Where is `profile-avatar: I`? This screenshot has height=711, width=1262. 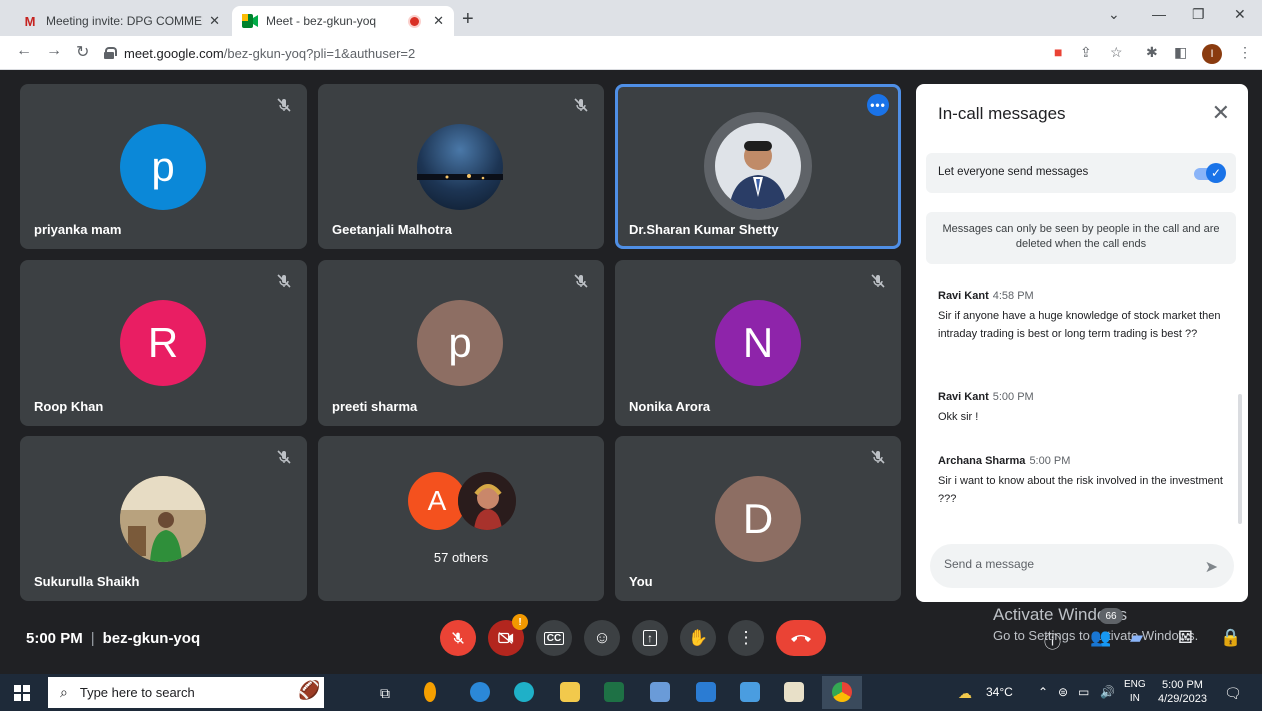
profile-avatar: I is located at coordinates (1212, 54).